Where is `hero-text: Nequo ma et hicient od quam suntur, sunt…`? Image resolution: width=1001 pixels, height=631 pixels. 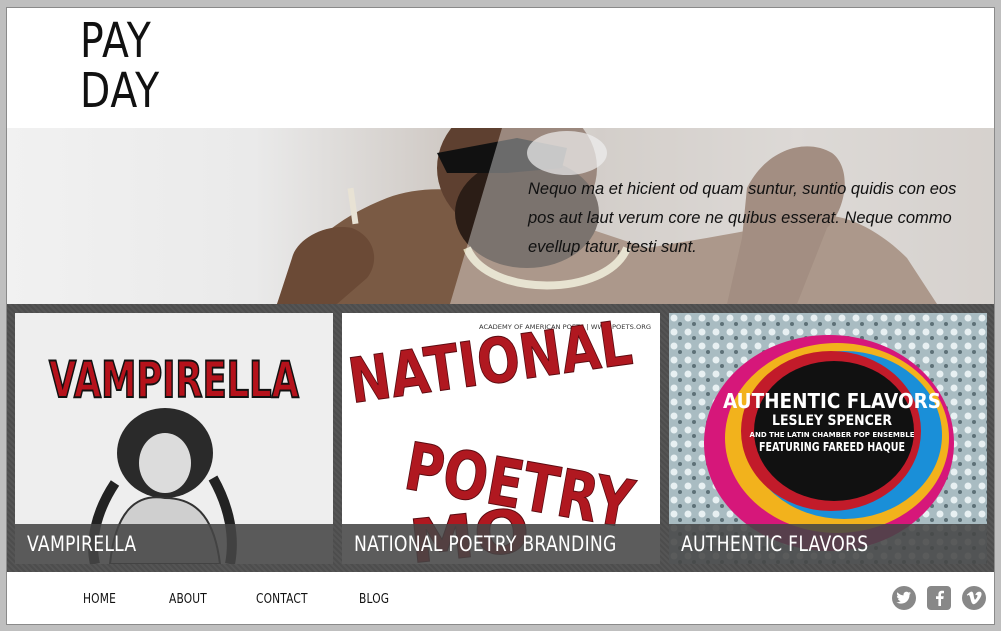
hero-text: Nequo ma et hicient od quam suntur, sunt… is located at coordinates (742, 218).